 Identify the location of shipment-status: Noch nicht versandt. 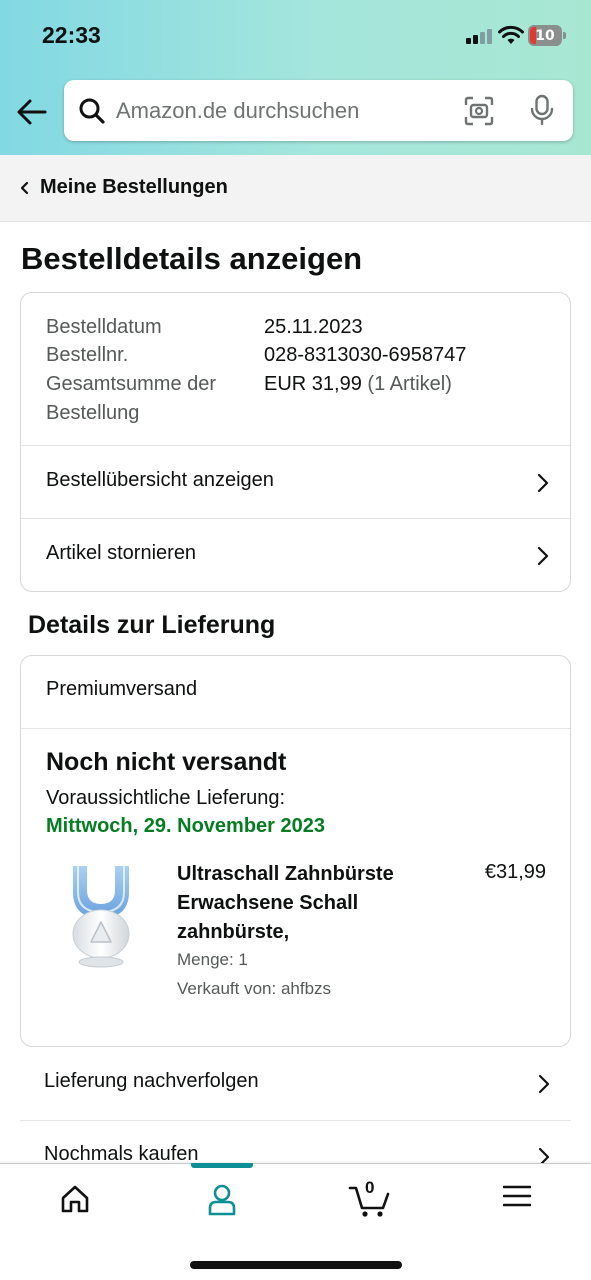
(166, 762).